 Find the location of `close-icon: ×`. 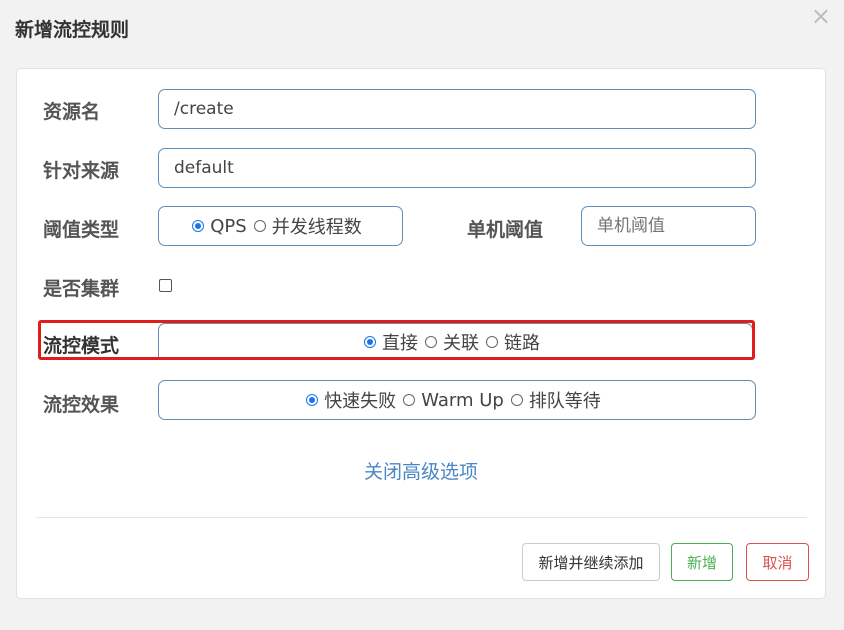

close-icon: × is located at coordinates (821, 16).